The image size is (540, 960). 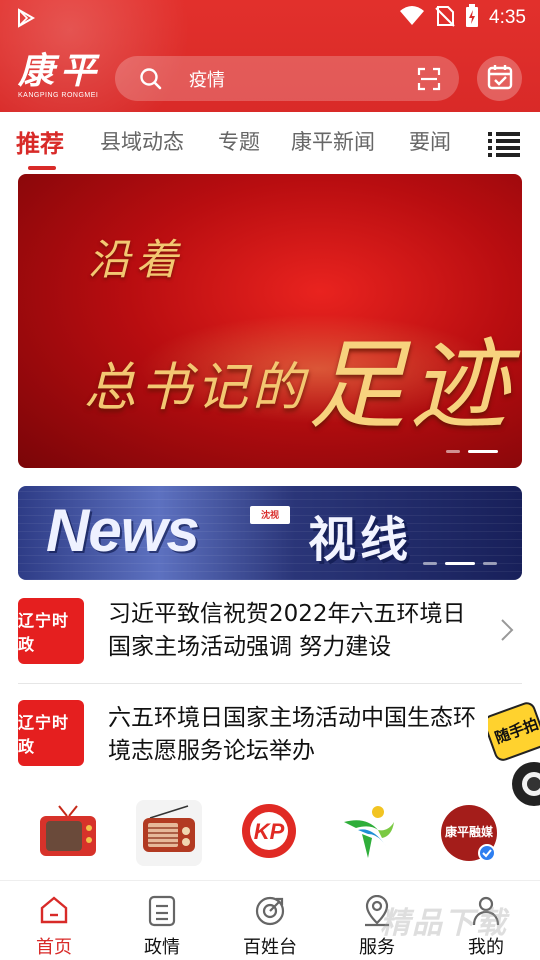 I want to click on document-icon, so click(x=162, y=913).